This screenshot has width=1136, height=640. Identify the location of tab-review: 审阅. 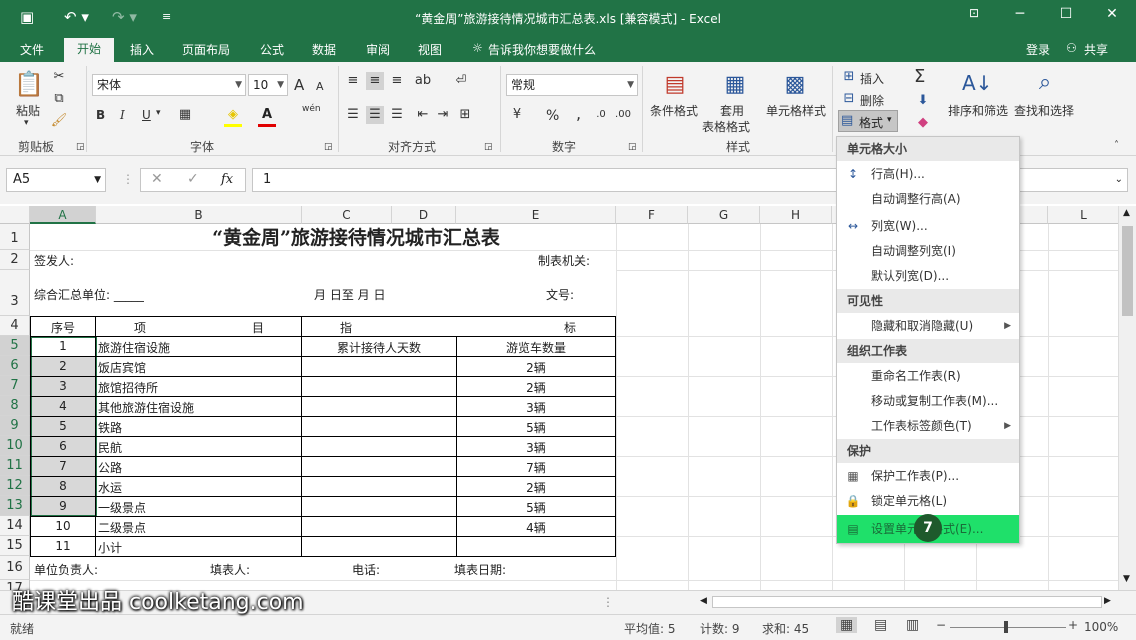
(378, 49).